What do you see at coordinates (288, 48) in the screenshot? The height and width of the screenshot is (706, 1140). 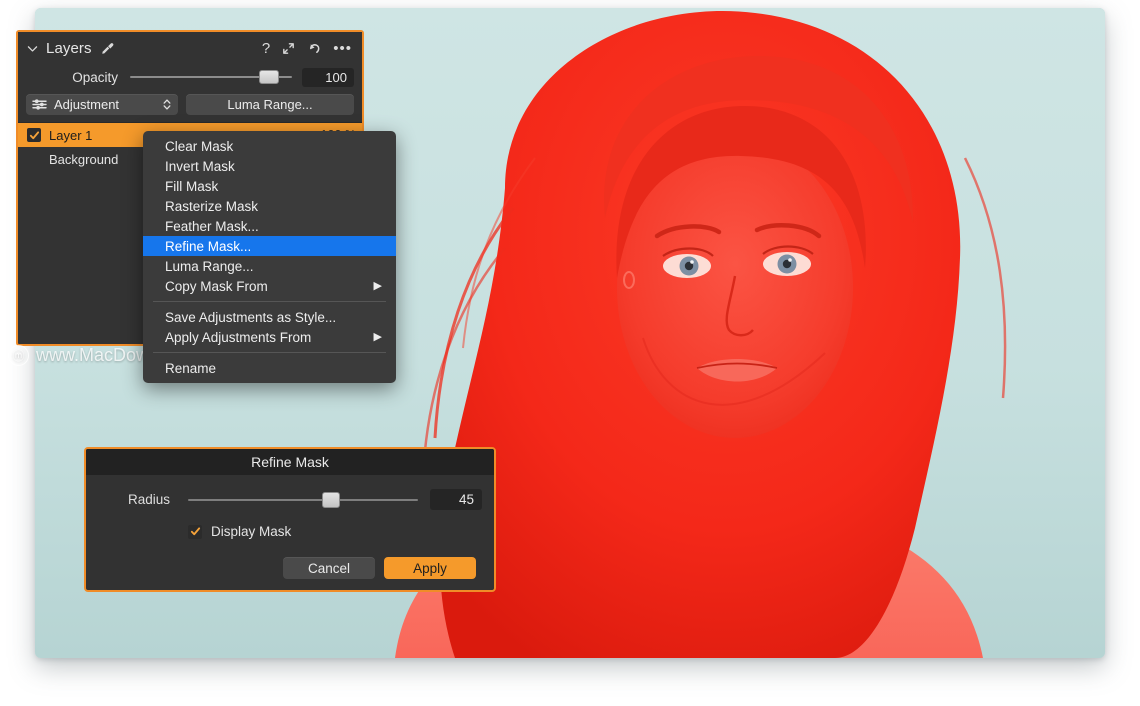 I see `expand-arrows-icon` at bounding box center [288, 48].